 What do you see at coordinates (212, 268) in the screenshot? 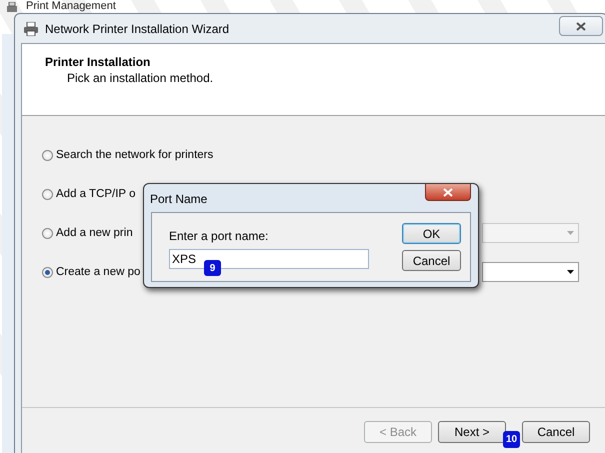
I see `step-badge: 9` at bounding box center [212, 268].